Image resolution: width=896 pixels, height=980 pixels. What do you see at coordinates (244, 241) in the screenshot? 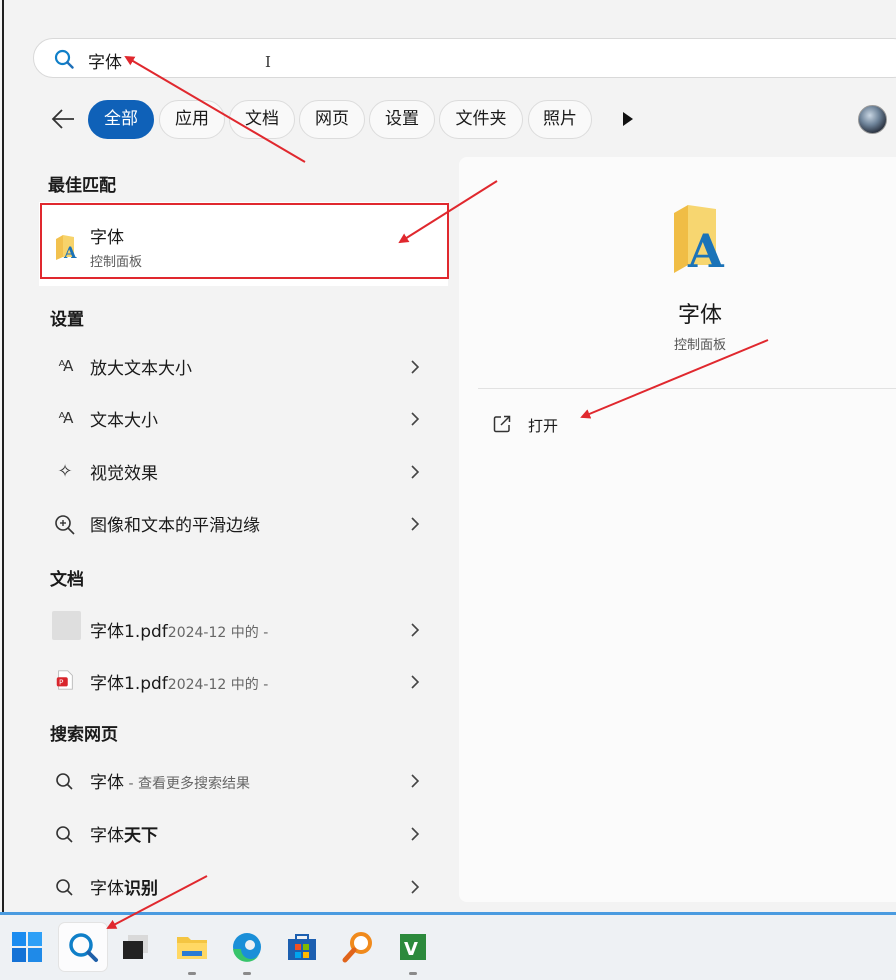
I see `annotation-highlight-box` at bounding box center [244, 241].